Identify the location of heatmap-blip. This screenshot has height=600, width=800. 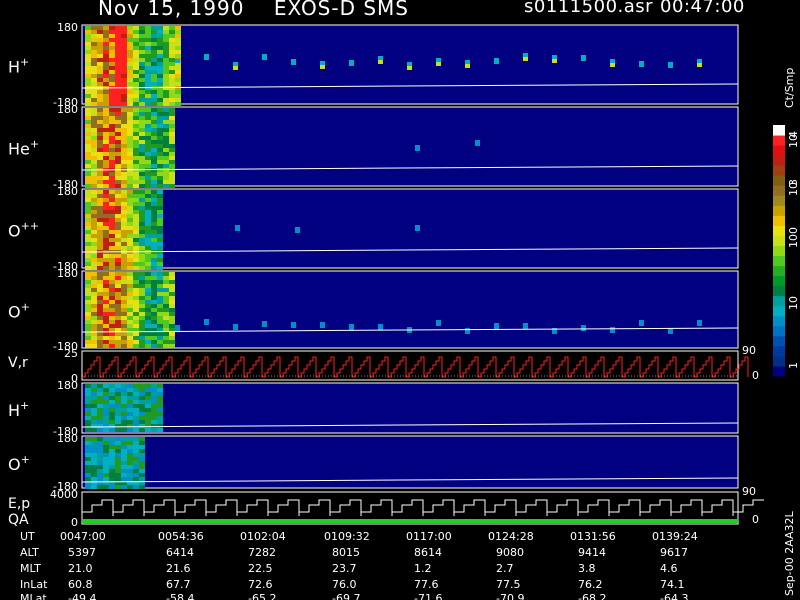
(264, 57).